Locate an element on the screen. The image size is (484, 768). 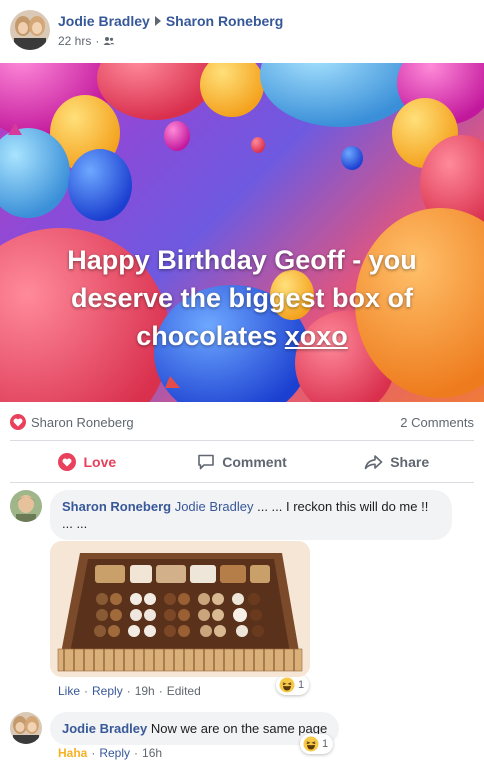
love-button: Love is located at coordinates (87, 462).